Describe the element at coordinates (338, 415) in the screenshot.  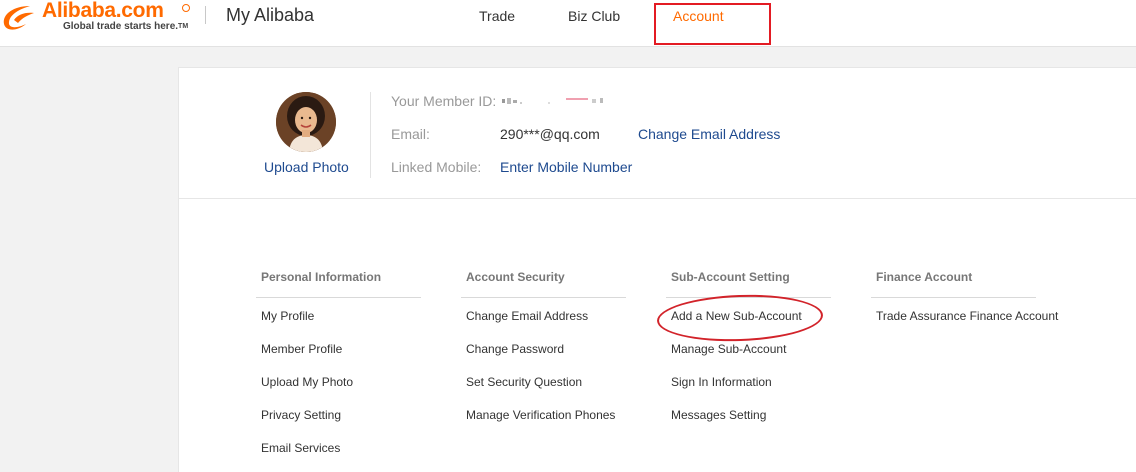
I see `link-privacy-setting: Privacy Setting` at that location.